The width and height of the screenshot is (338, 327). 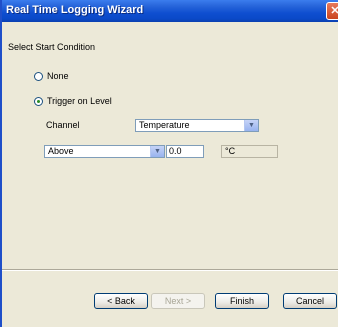 What do you see at coordinates (170, 11) in the screenshot?
I see `title-bar: Real Time Logging Wizard ✕` at bounding box center [170, 11].